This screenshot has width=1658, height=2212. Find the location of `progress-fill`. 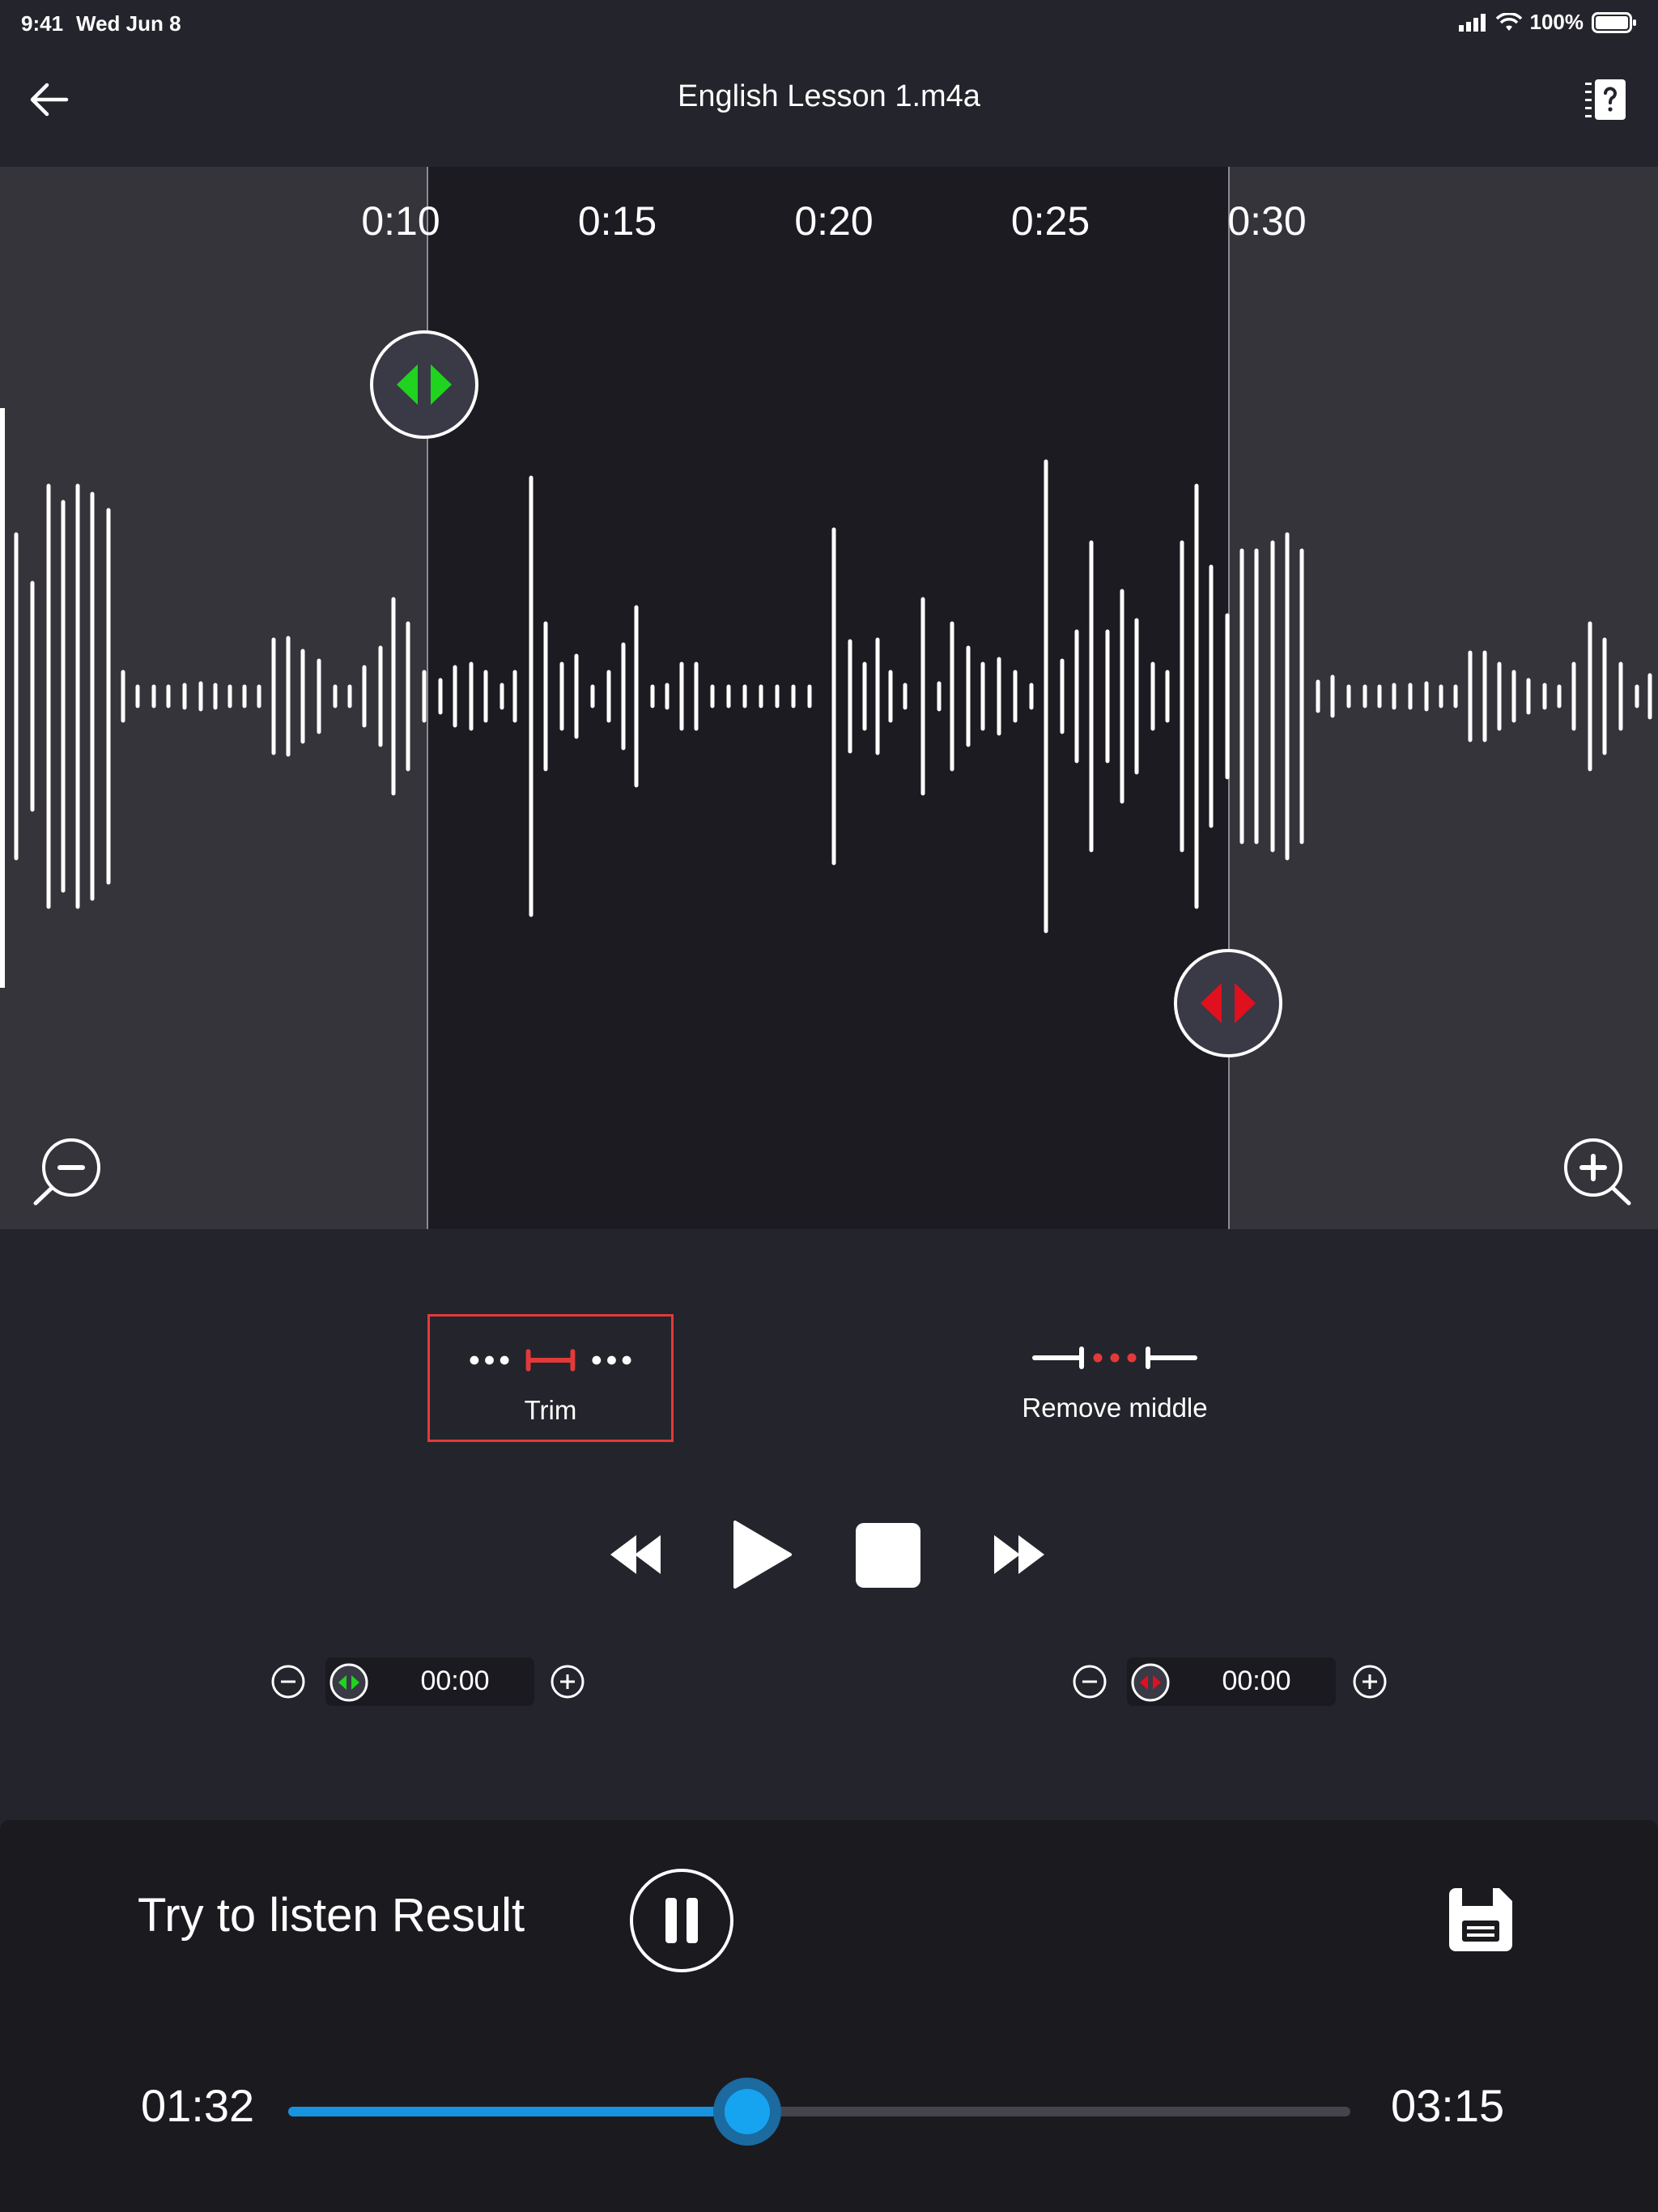

progress-fill is located at coordinates (517, 2112).